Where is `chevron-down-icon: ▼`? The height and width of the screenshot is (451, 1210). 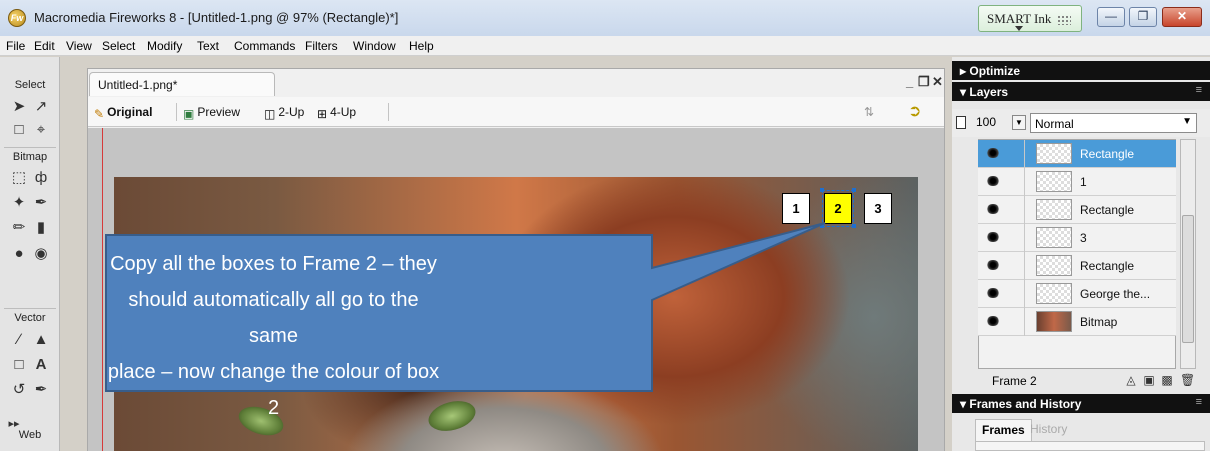 chevron-down-icon: ▼ is located at coordinates (1187, 121).